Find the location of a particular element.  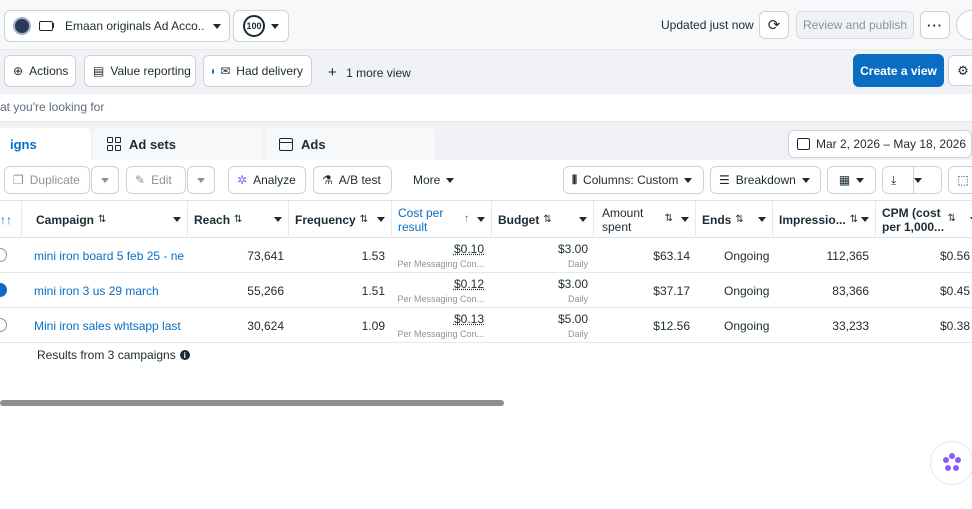

more-actions-button: More is located at coordinates (435, 180).